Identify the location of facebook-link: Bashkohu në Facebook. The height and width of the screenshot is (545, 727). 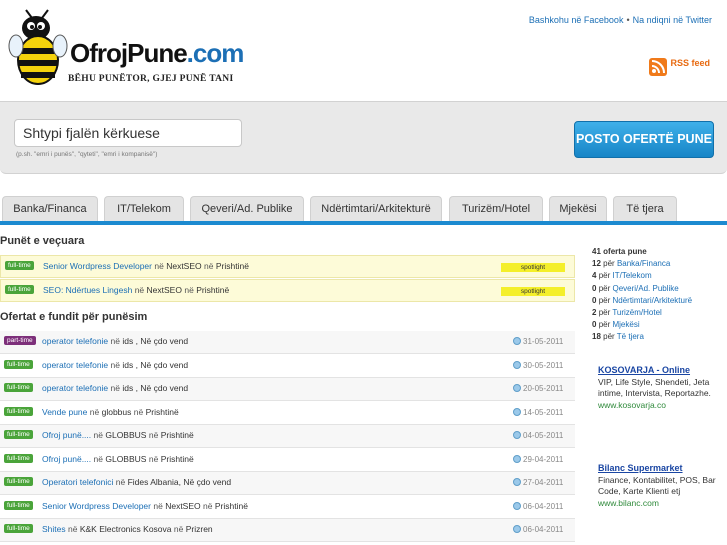
(576, 20).